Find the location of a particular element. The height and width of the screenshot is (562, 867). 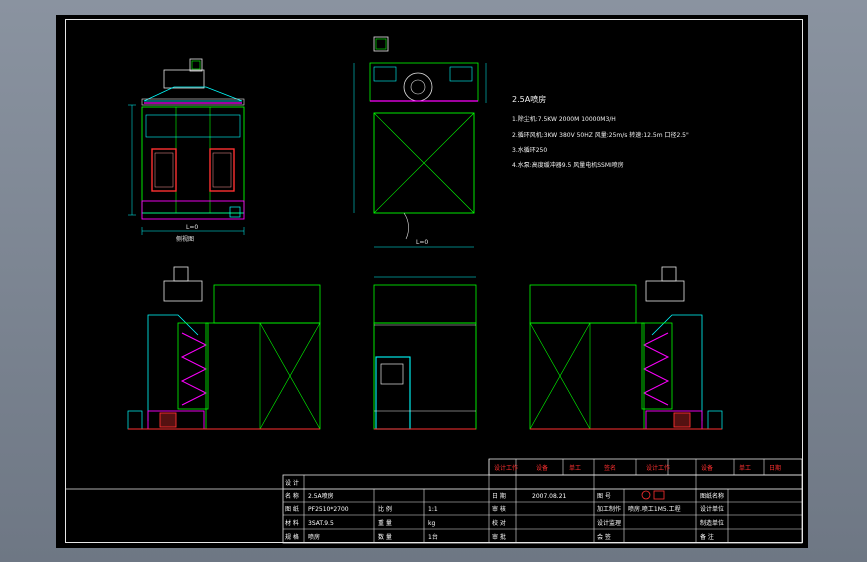

front-elevation-view: 侧视图 L=0 is located at coordinates (186, 150).